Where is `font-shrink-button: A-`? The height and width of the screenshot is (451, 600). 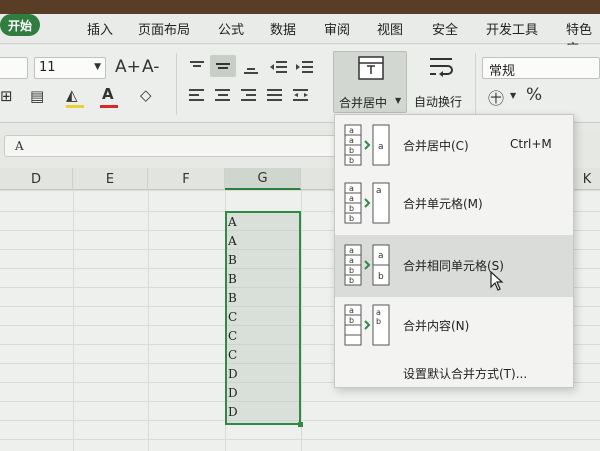
font-shrink-button: A- is located at coordinates (150, 67).